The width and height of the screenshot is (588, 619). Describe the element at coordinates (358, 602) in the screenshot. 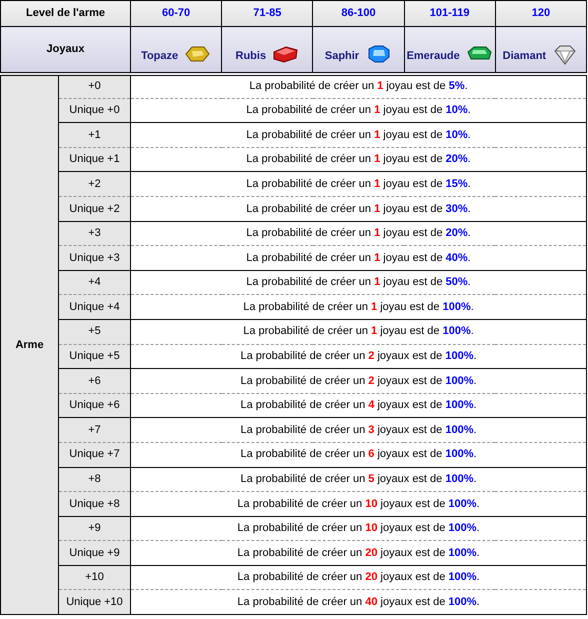

I see `probability-text: La probabilité de créer un 40 joyaux est de 100%.` at that location.